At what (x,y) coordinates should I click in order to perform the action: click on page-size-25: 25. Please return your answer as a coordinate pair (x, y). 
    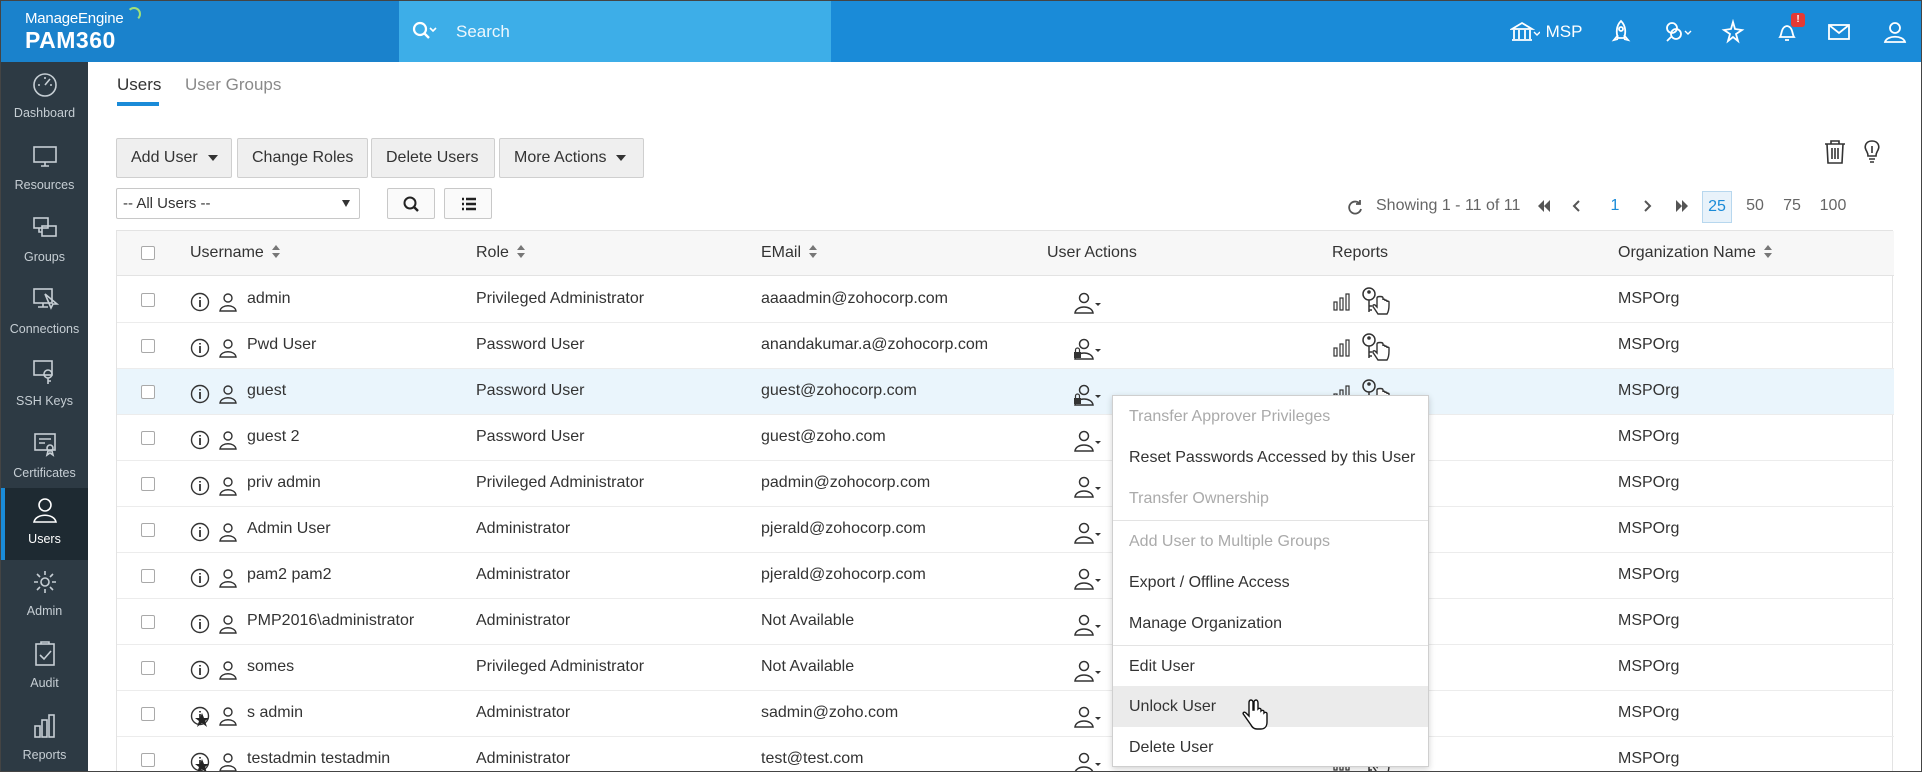
    Looking at the image, I should click on (1717, 207).